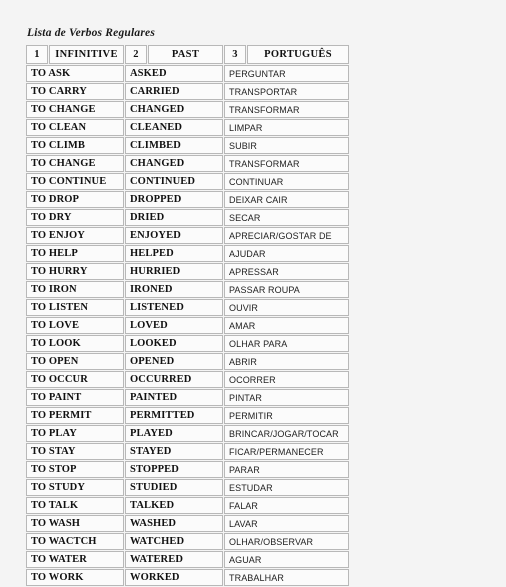 The height and width of the screenshot is (587, 506). I want to click on cell-past: HURRIED, so click(174, 271).